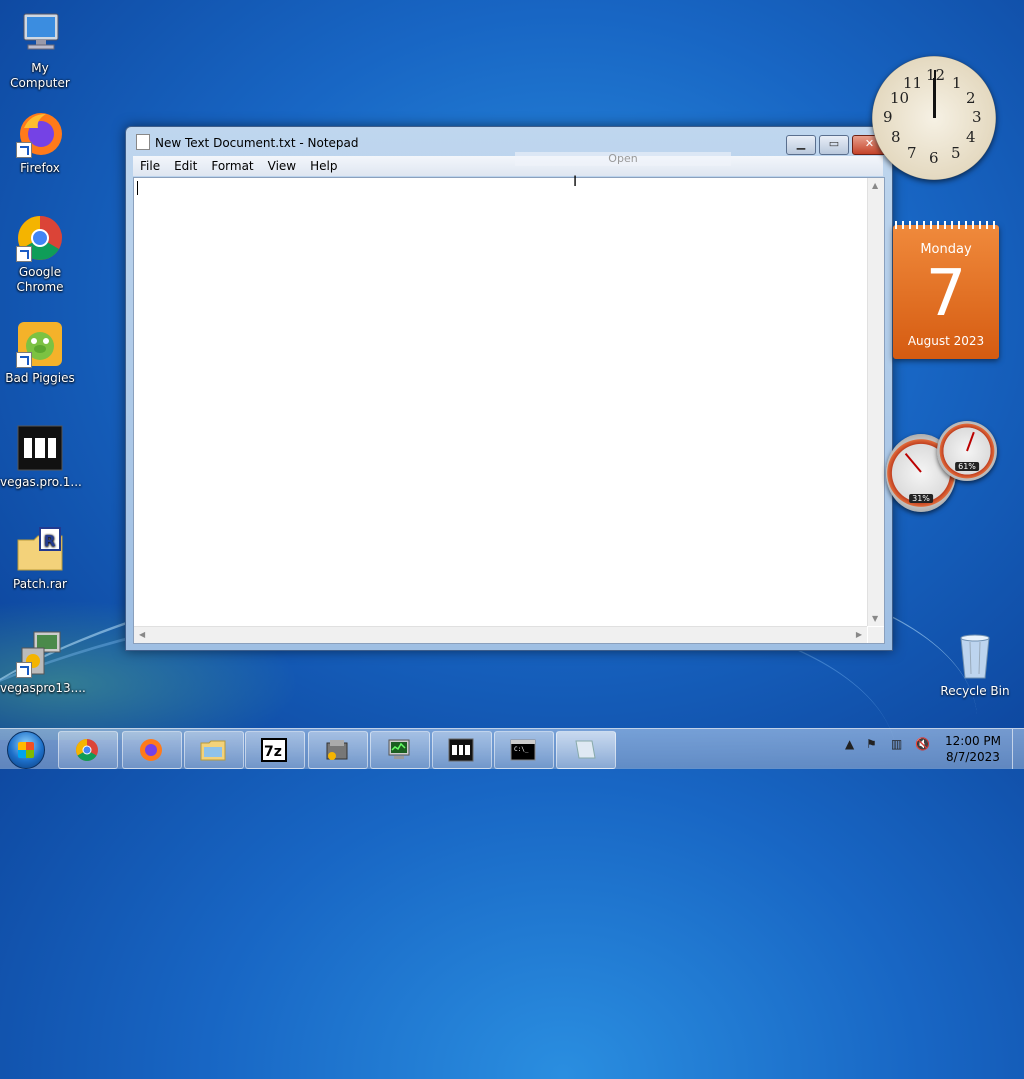 This screenshot has height=1079, width=1024. What do you see at coordinates (40, 378) in the screenshot?
I see `desktop-icon-label: Bad Piggies` at bounding box center [40, 378].